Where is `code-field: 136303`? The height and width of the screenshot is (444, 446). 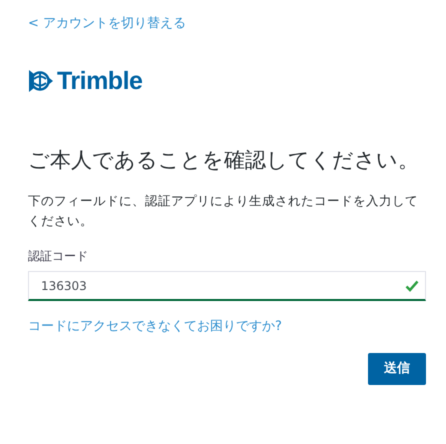
code-field: 136303 is located at coordinates (227, 286).